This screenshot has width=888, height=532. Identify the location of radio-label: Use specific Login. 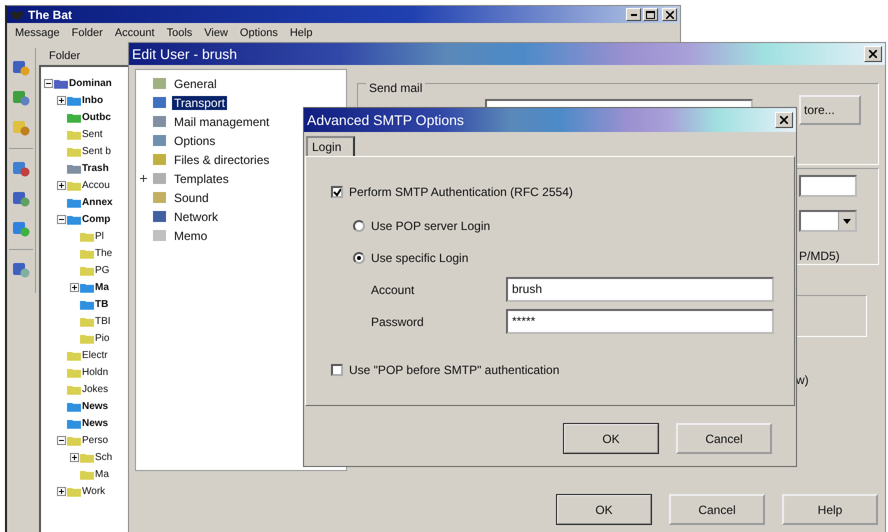
(419, 258).